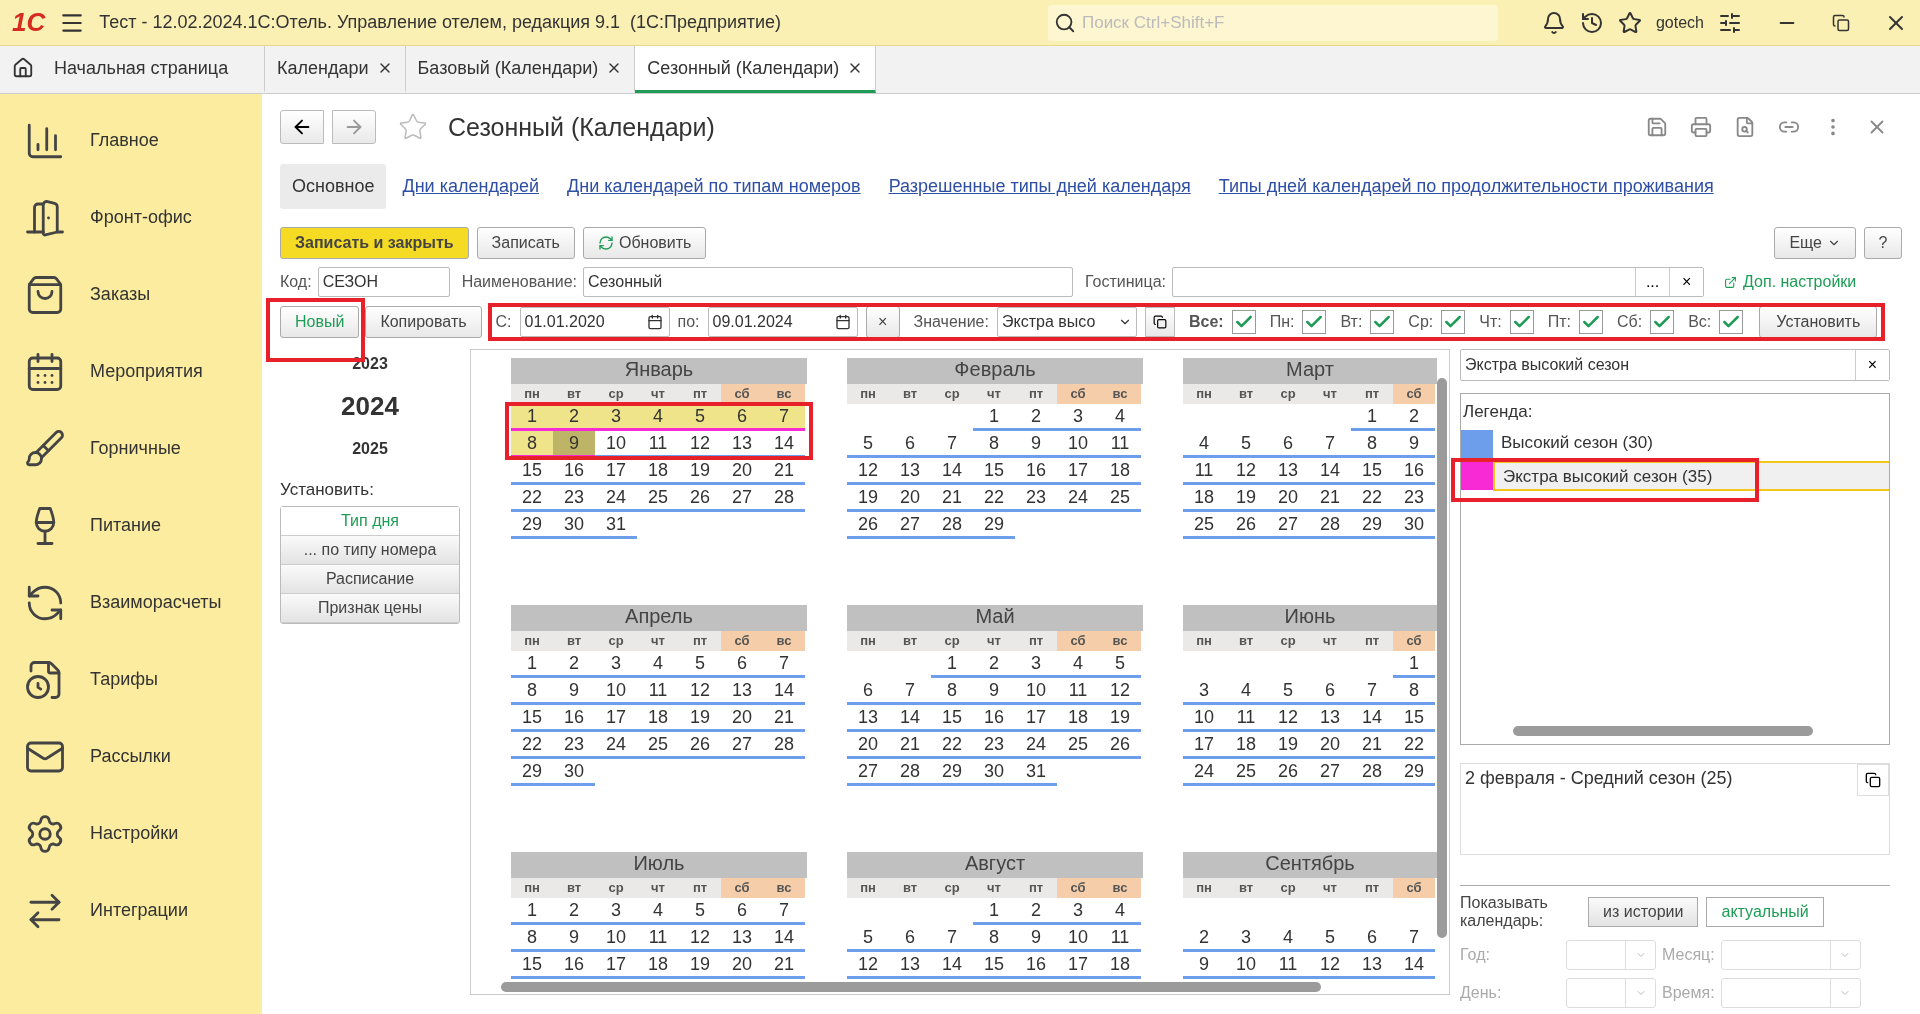  Describe the element at coordinates (842, 322) in the screenshot. I see `calendar-icon` at that location.